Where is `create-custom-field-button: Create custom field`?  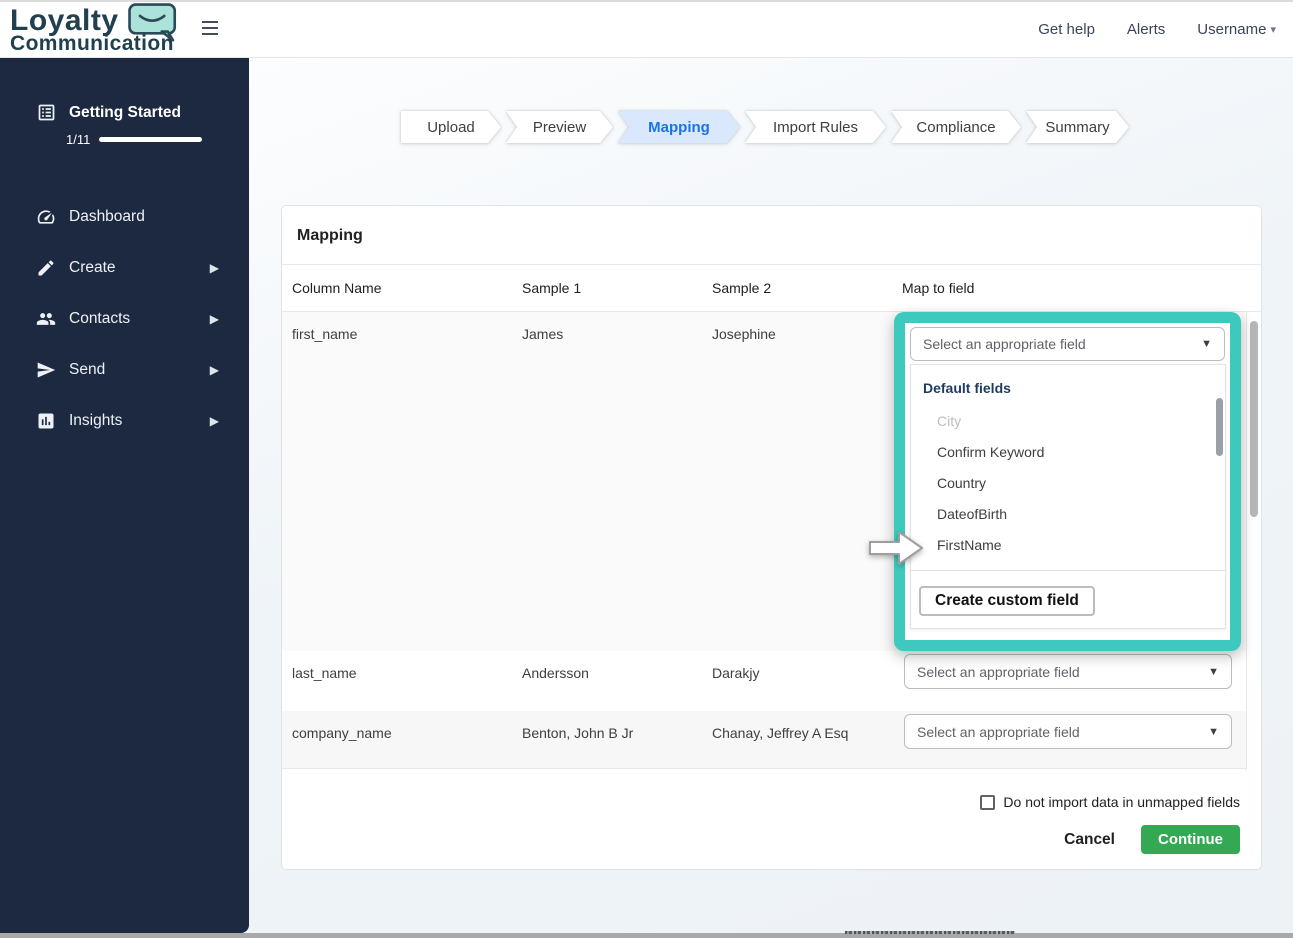 create-custom-field-button: Create custom field is located at coordinates (1007, 601).